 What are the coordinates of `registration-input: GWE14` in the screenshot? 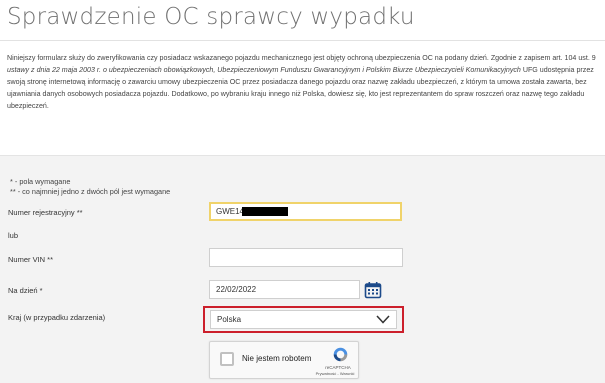 It's located at (305, 211).